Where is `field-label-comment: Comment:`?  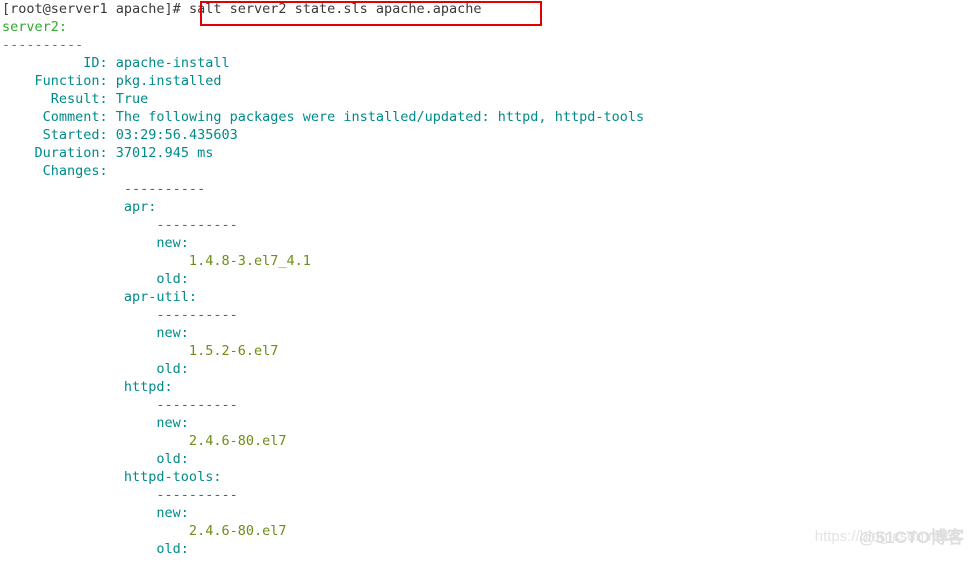
field-label-comment: Comment: is located at coordinates (59, 117).